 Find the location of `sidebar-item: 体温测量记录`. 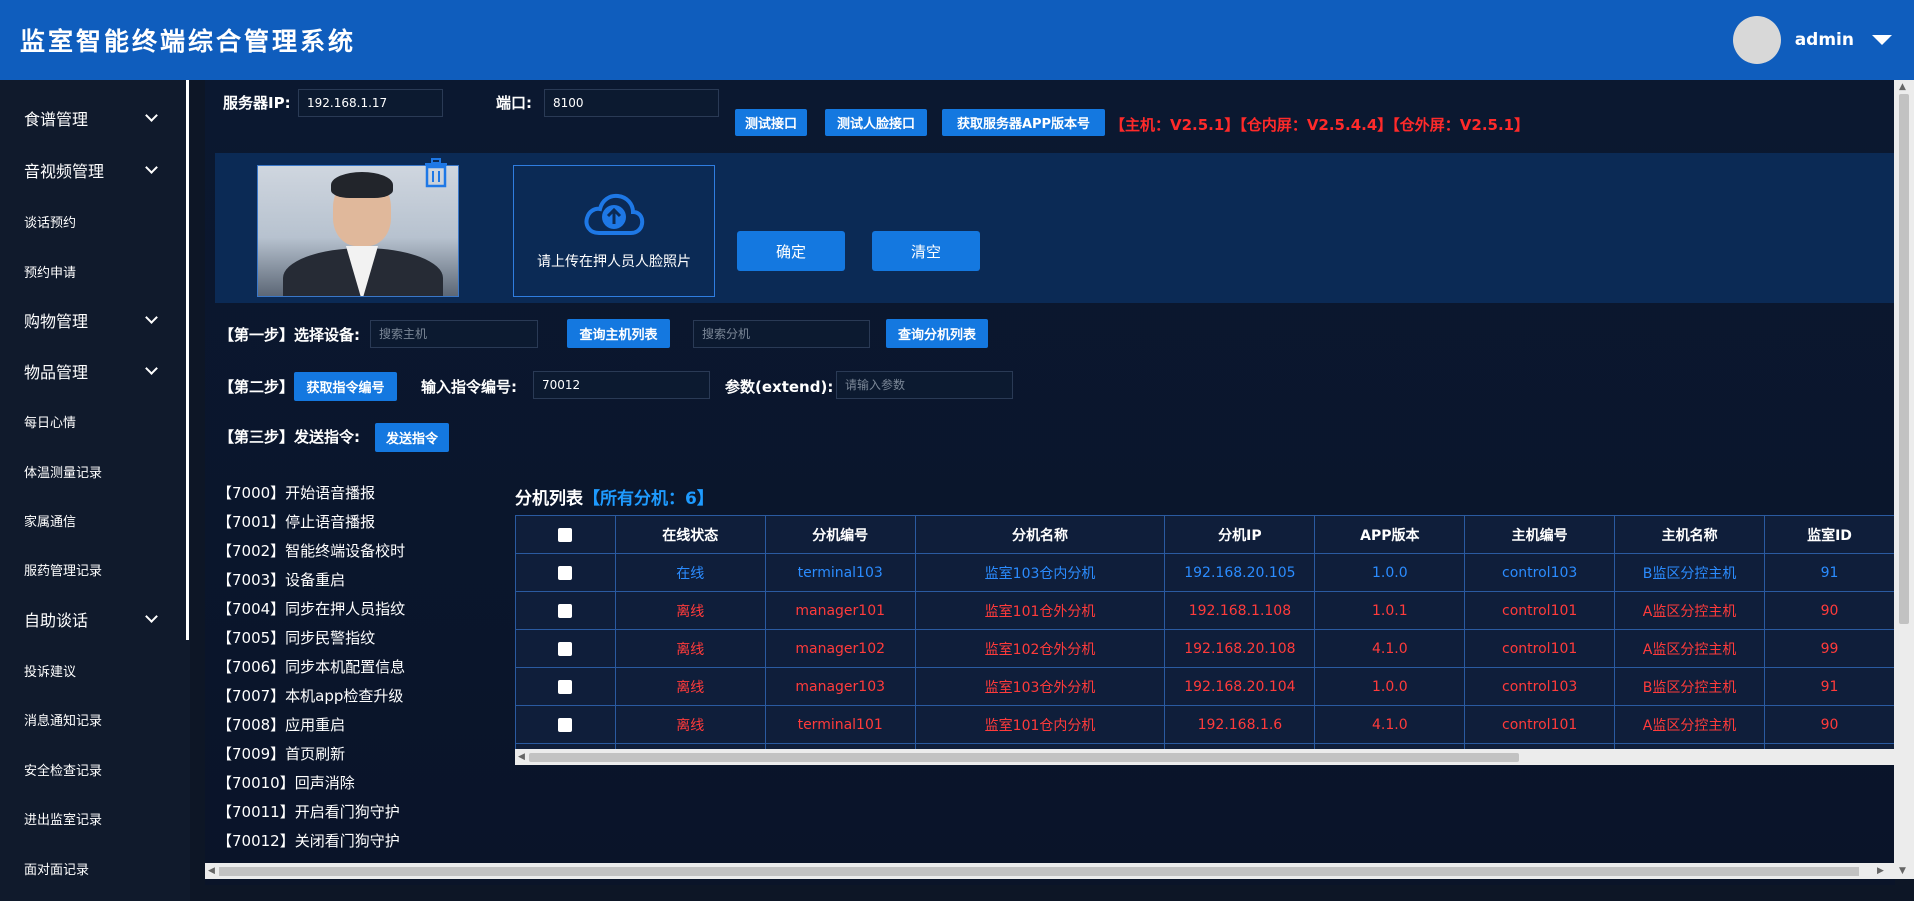

sidebar-item: 体温测量记录 is located at coordinates (93, 471).